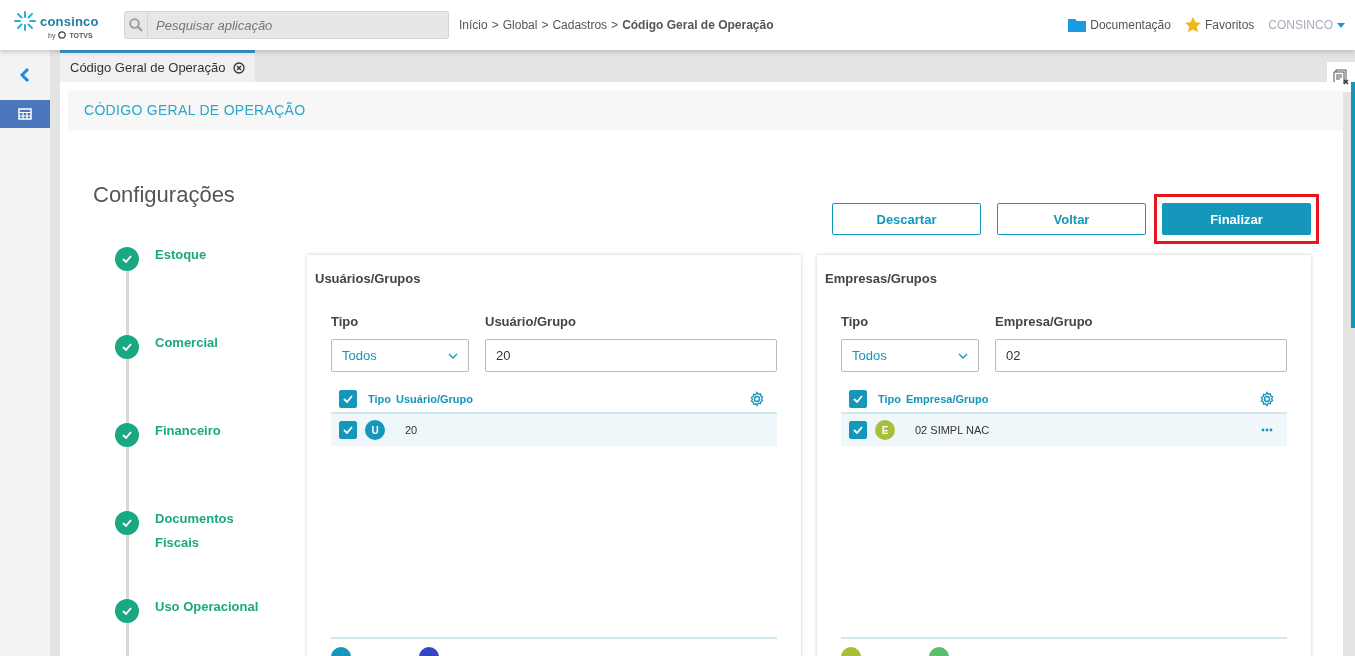 The image size is (1355, 656). Describe the element at coordinates (952, 430) in the screenshot. I see `table-cell: 02 SIMPL NAC` at that location.